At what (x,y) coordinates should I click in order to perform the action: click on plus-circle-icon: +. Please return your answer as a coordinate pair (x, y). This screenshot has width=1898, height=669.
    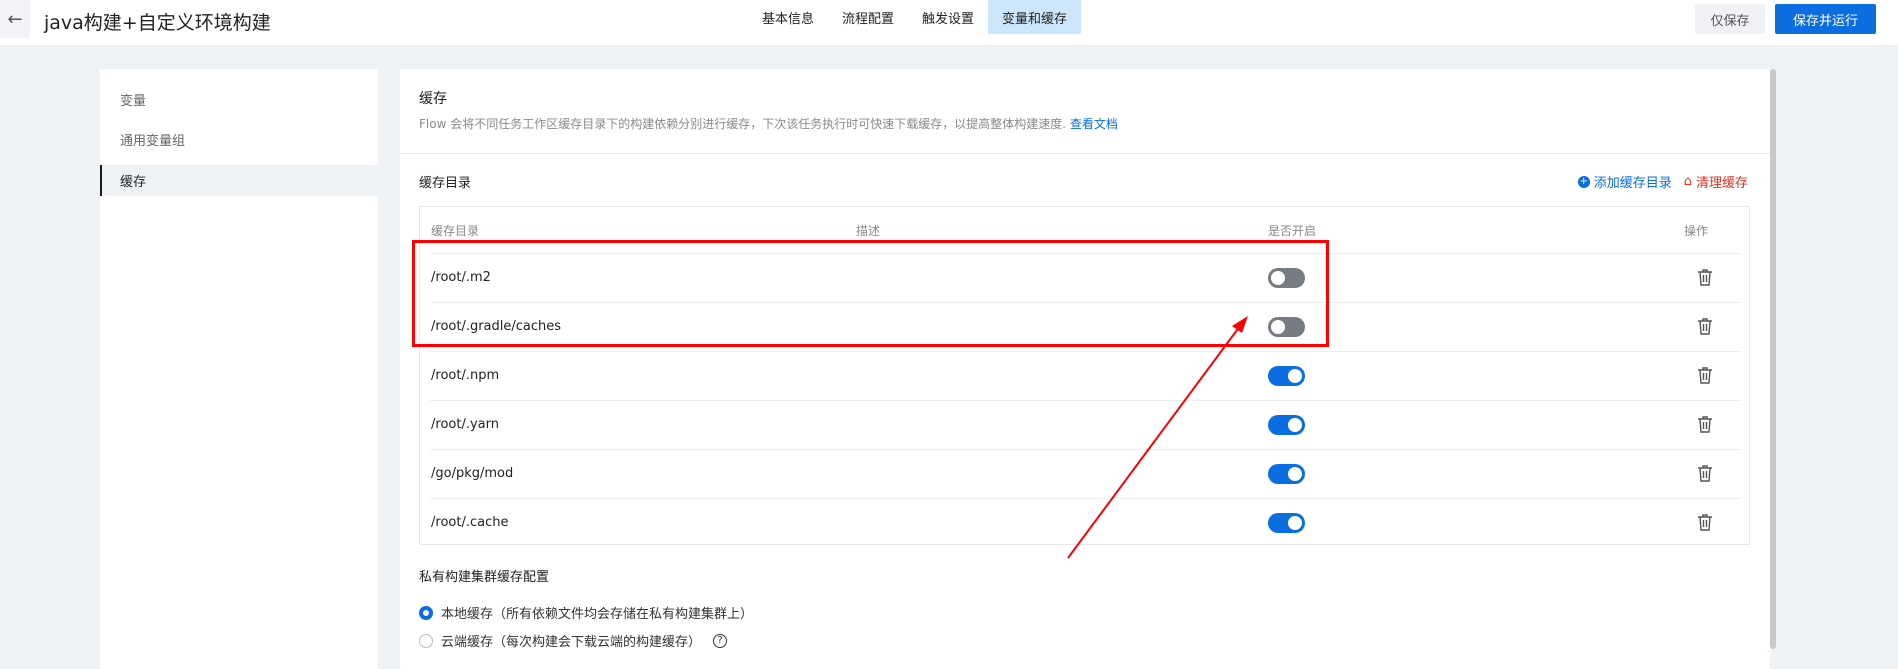
    Looking at the image, I should click on (1583, 181).